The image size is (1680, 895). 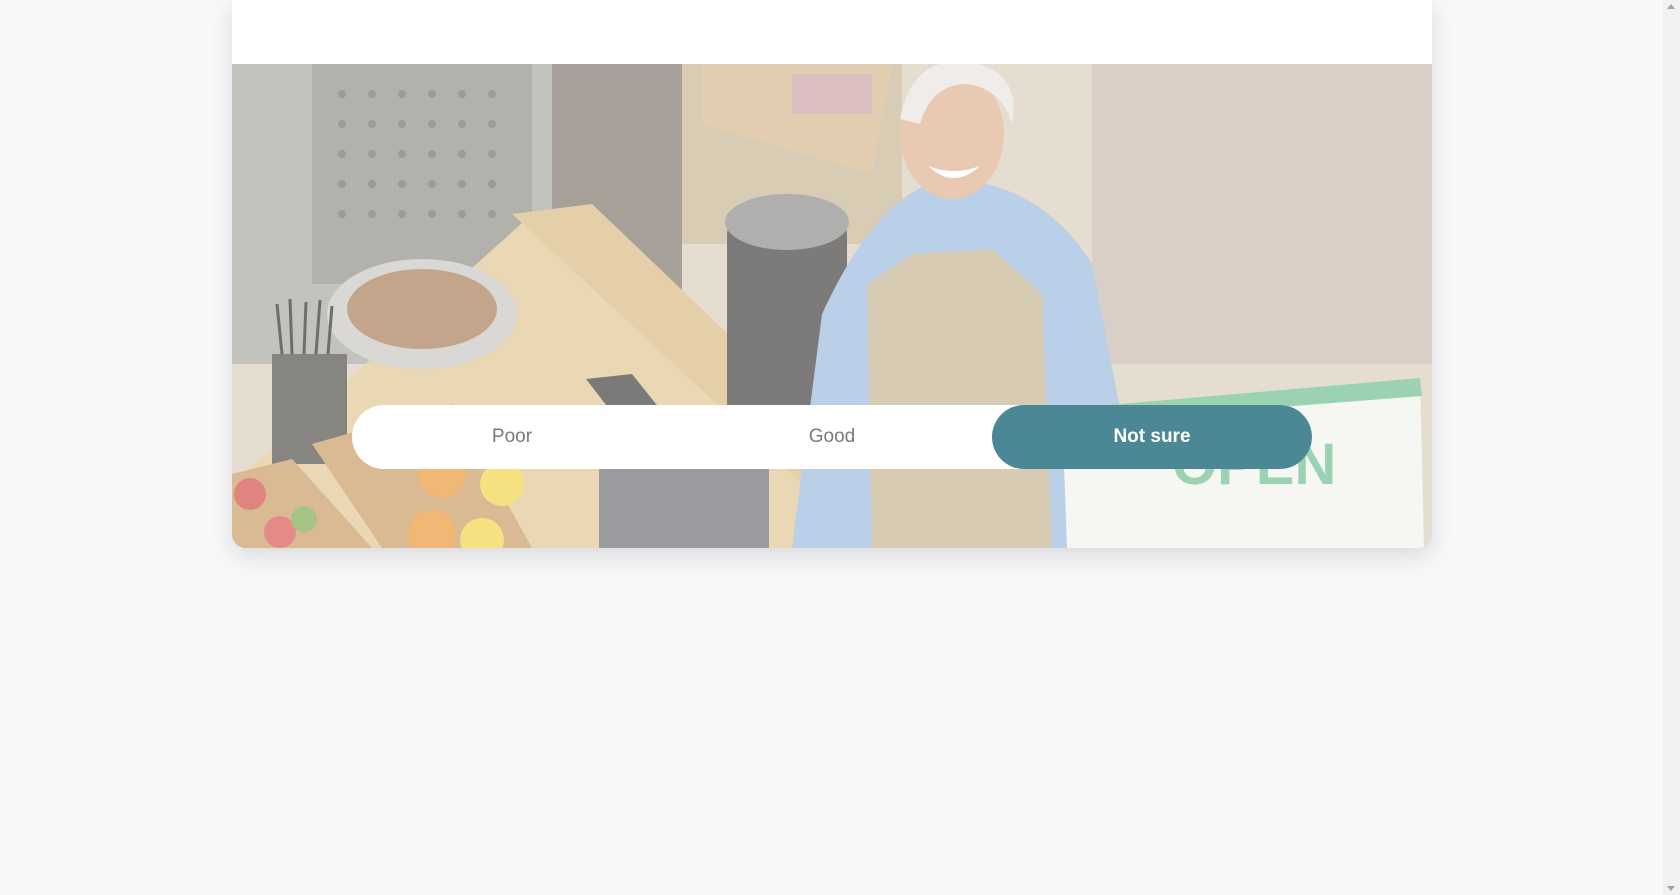 I want to click on scroll-up-arrow-icon, so click(x=1671, y=6).